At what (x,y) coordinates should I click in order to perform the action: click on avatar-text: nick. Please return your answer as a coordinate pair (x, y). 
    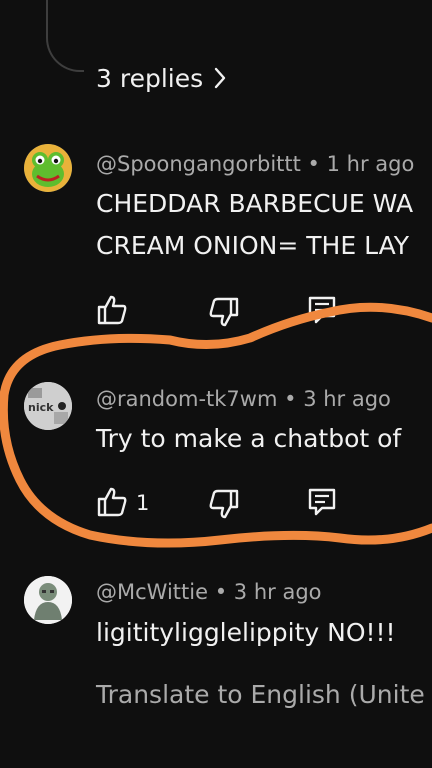
    Looking at the image, I should click on (41, 407).